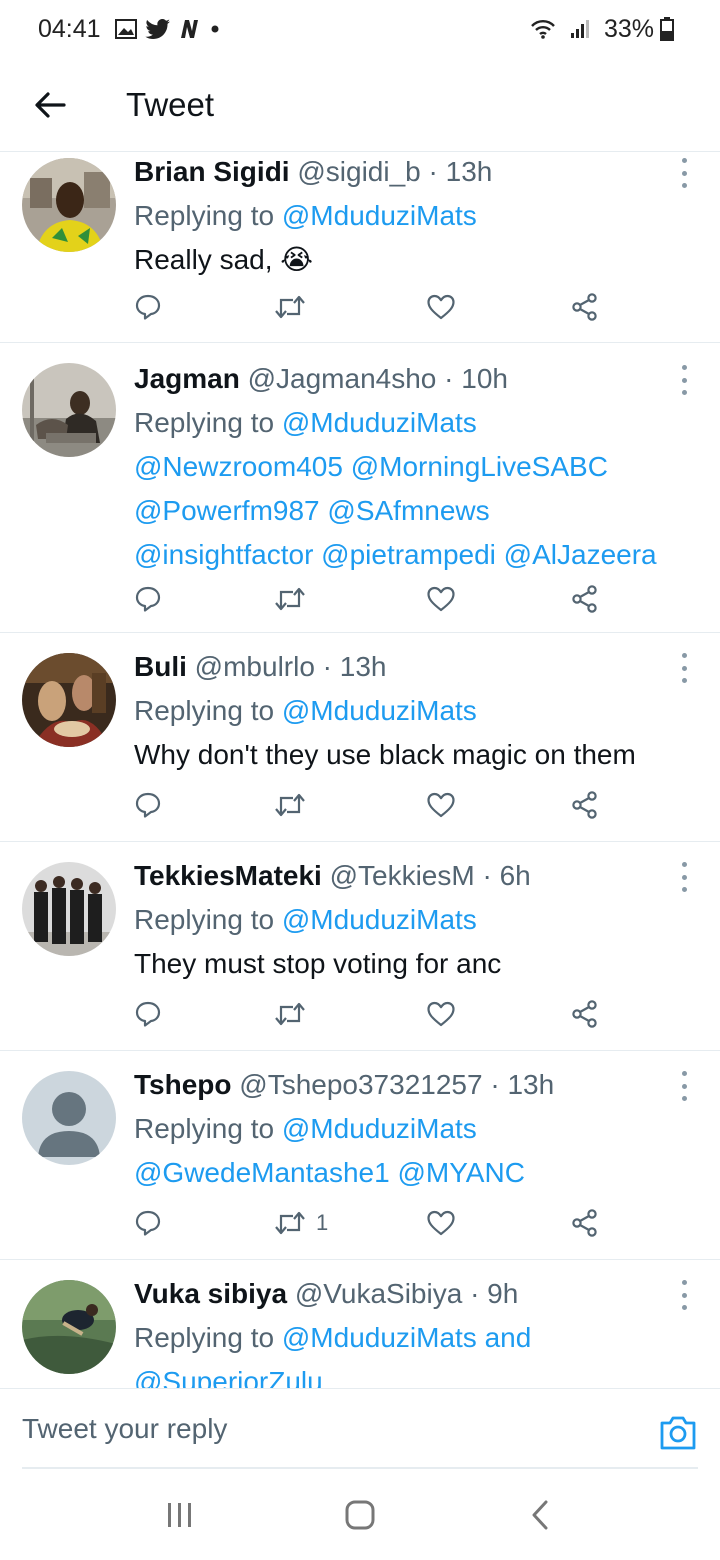 The height and width of the screenshot is (1560, 720). I want to click on author-handle-time: @sigidi_b · 13h, so click(394, 171).